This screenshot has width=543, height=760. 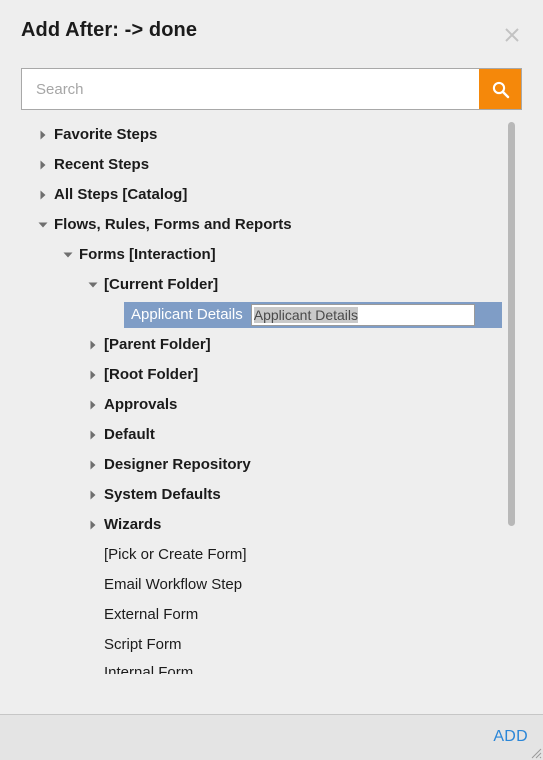 I want to click on selected-node-label: Applicant Details, so click(x=187, y=314).